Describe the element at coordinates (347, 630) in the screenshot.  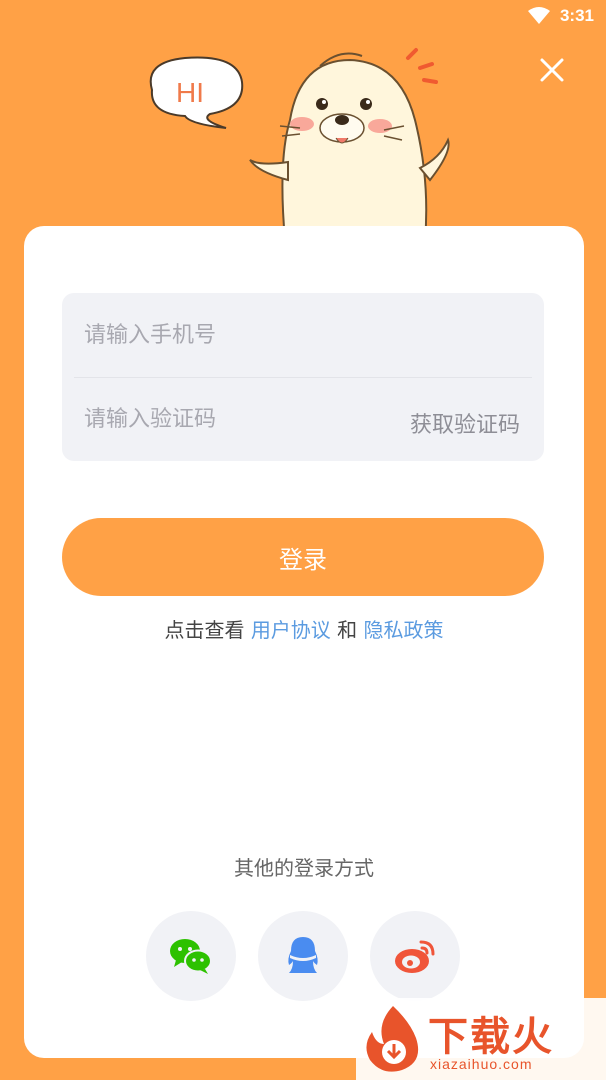
I see `agreement-conjunction: 和` at that location.